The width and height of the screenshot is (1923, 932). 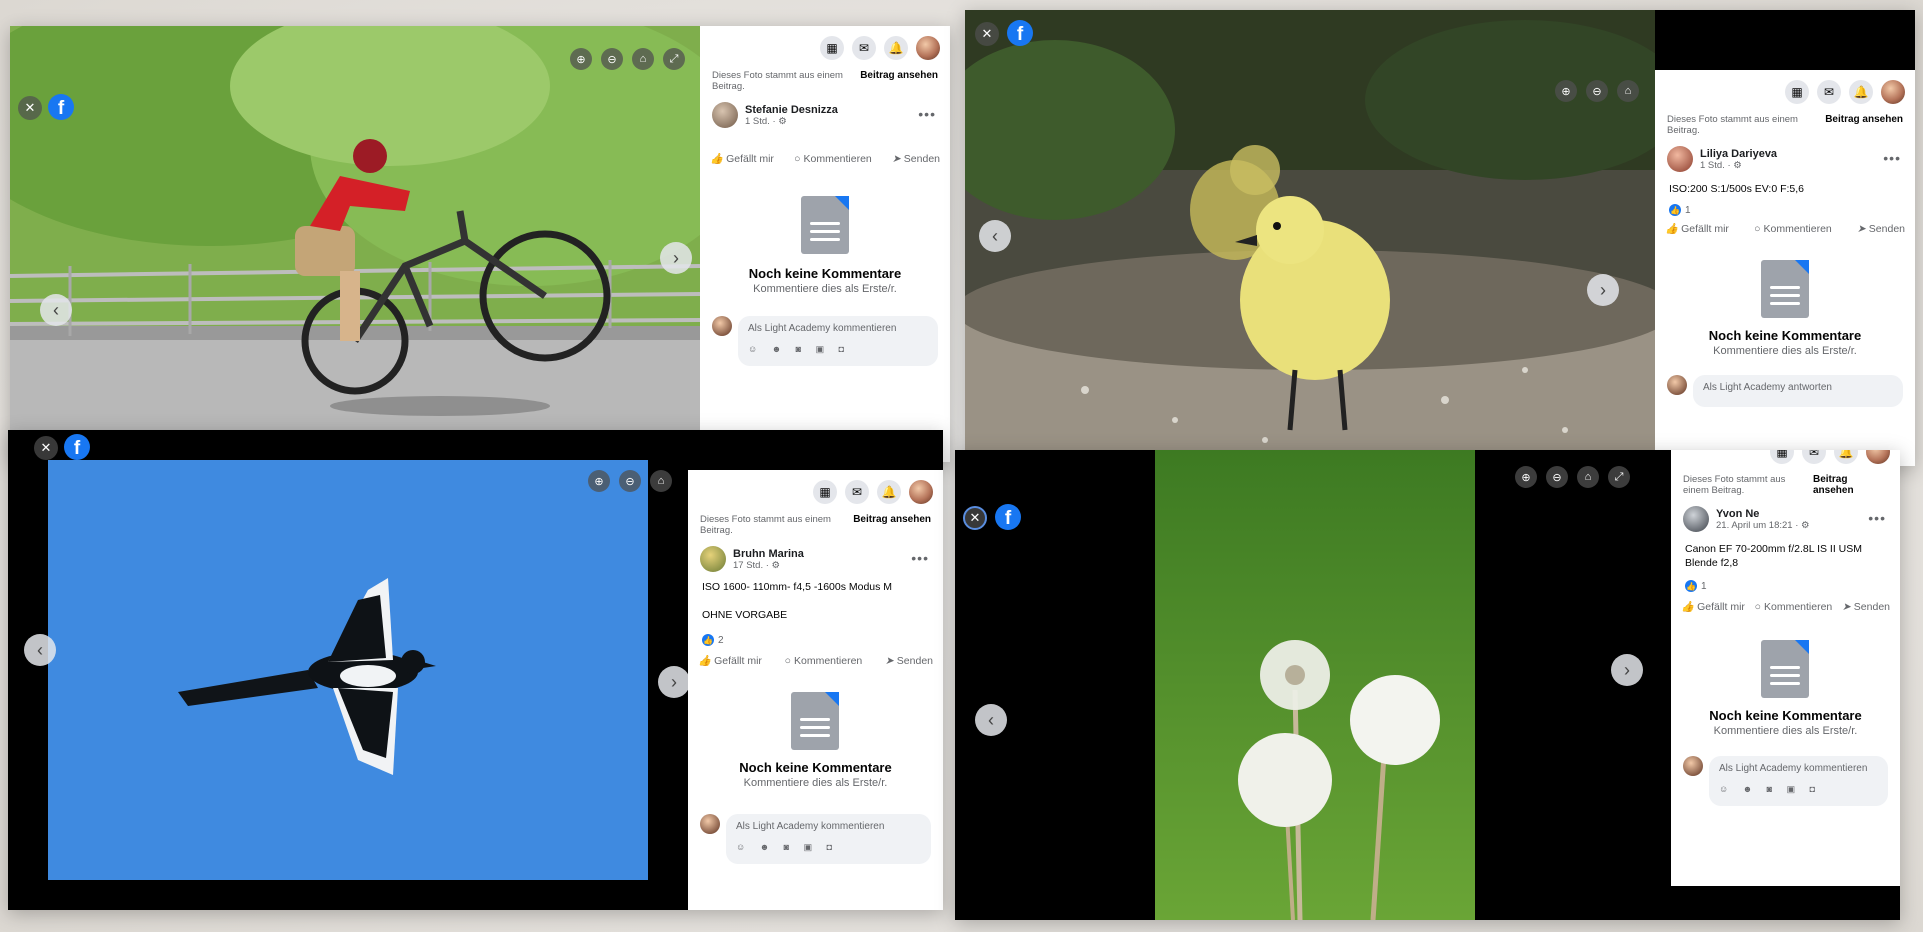 I want to click on post-author: Bruhn Marina 17 Std. · ⚙, so click(x=752, y=559).